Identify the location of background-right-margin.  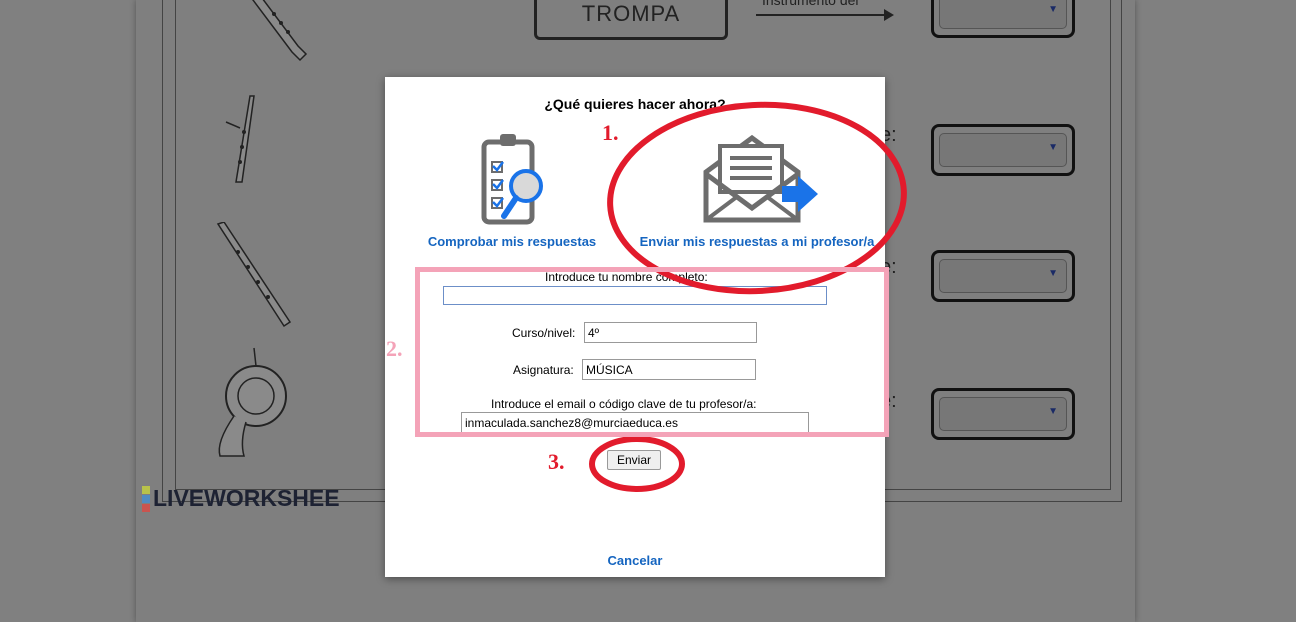
(1215, 311).